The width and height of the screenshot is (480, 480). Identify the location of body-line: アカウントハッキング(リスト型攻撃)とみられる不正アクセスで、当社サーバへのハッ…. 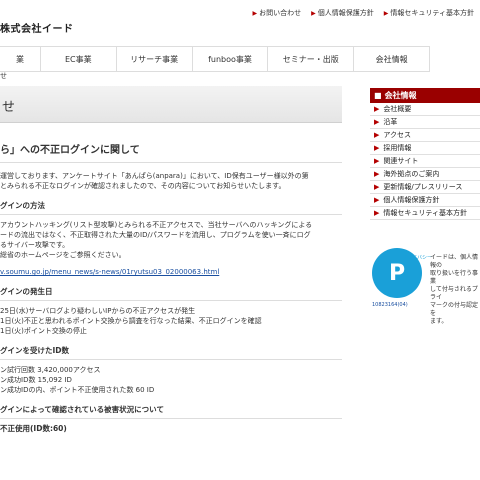
(156, 225).